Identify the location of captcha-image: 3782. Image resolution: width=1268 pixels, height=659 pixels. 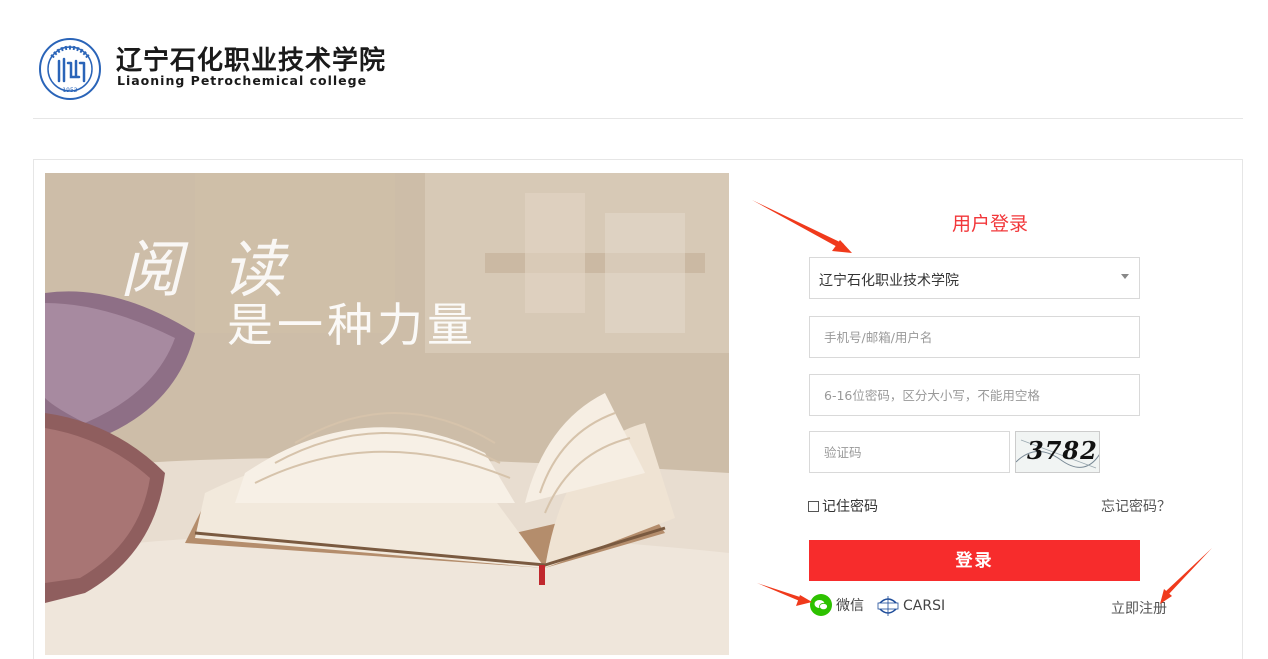
(1057, 452).